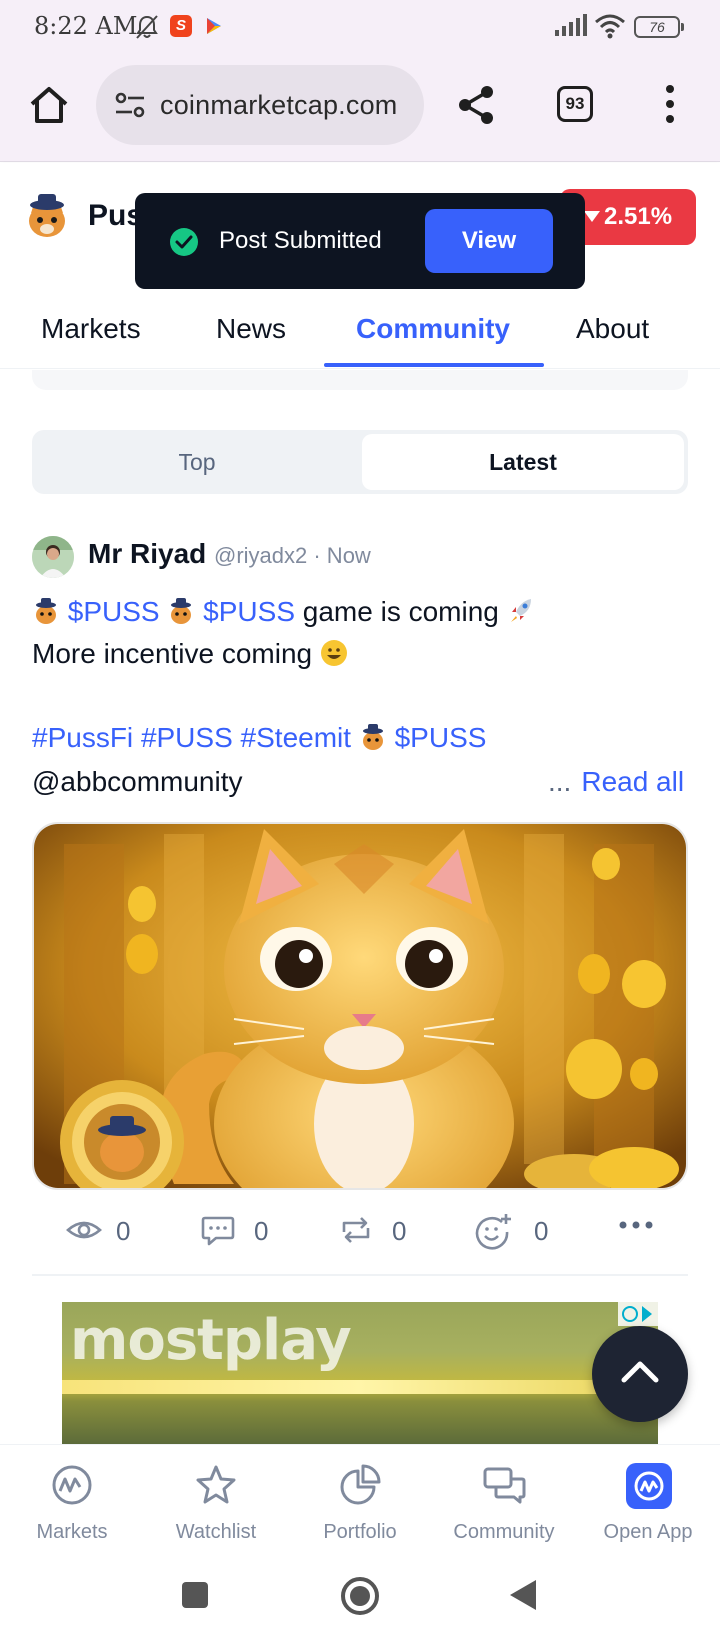 This screenshot has width=720, height=1650. I want to click on nav-label: Markets, so click(72, 1532).